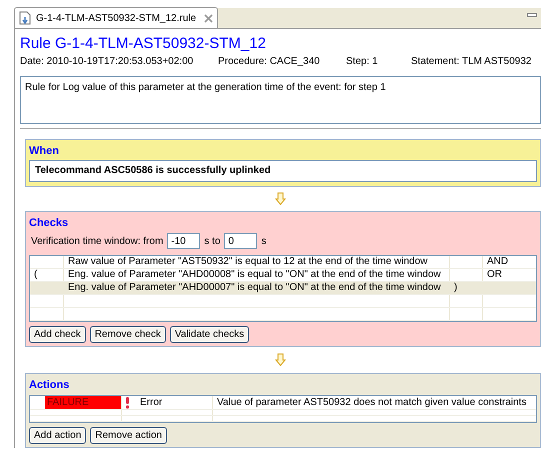  Describe the element at coordinates (25, 18) in the screenshot. I see `document-icon` at that location.